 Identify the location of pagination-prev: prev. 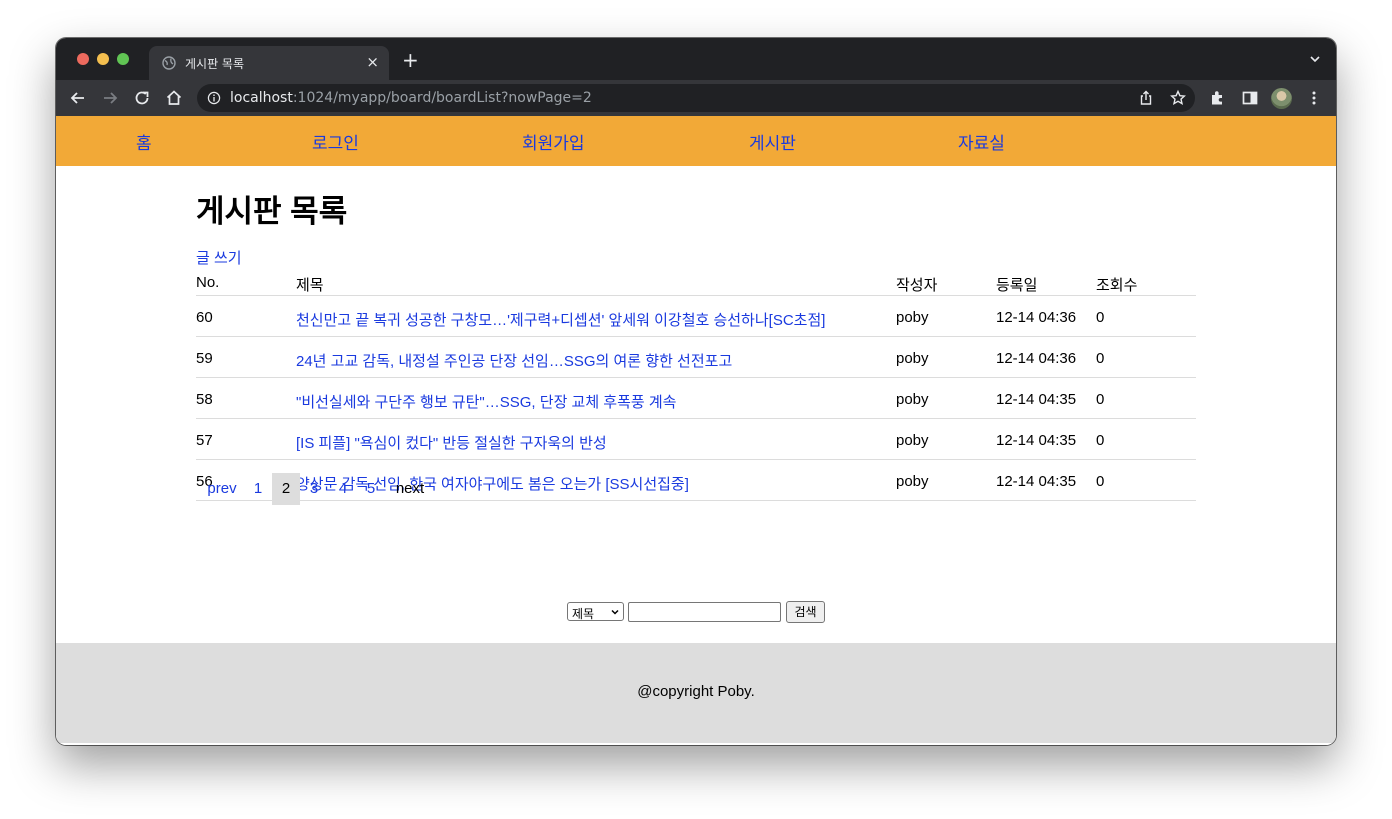
(222, 489).